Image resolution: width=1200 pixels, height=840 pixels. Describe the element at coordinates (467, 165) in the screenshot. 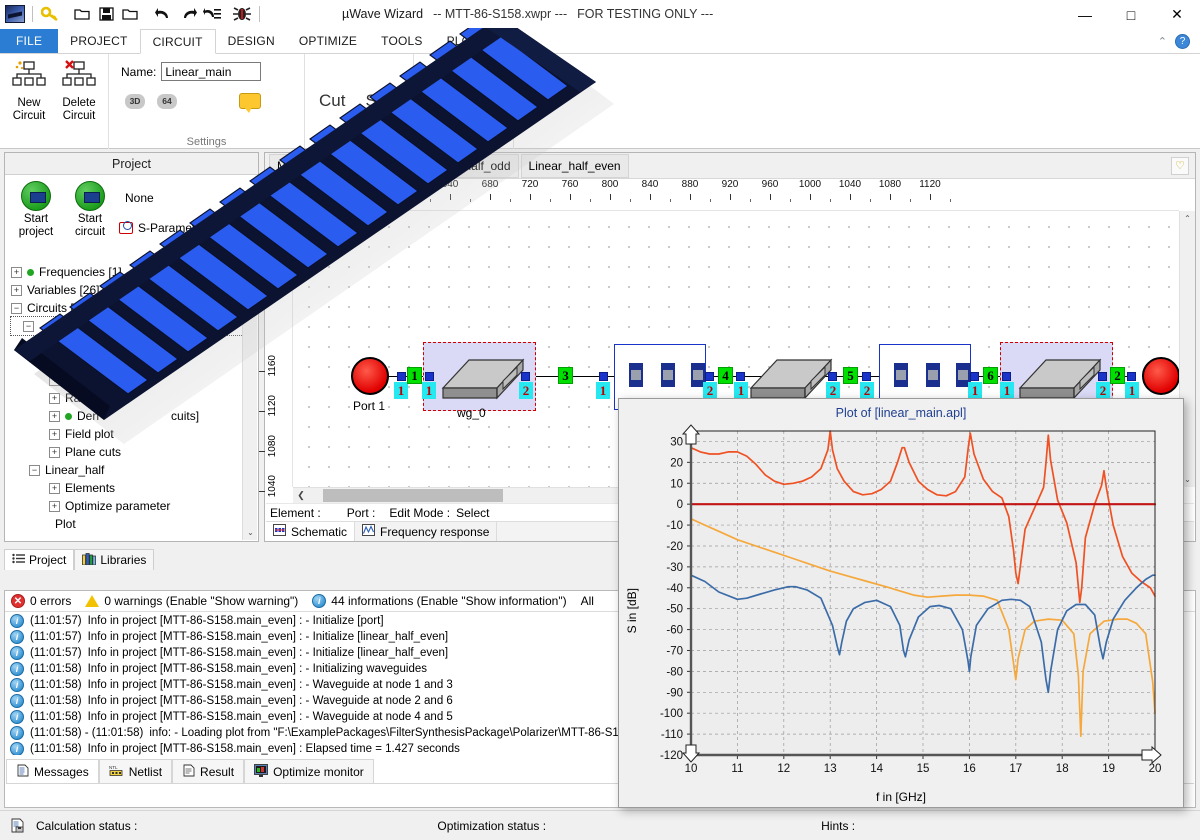

I see `schematic-tab-linear-half-odd: Linear_half_odd` at that location.